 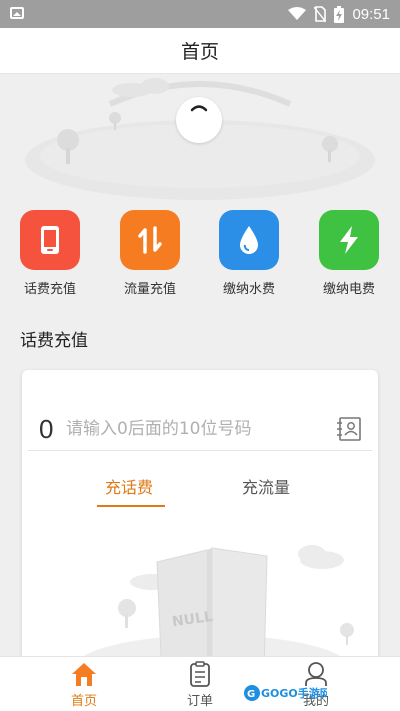 I want to click on home-icon, so click(x=84, y=674).